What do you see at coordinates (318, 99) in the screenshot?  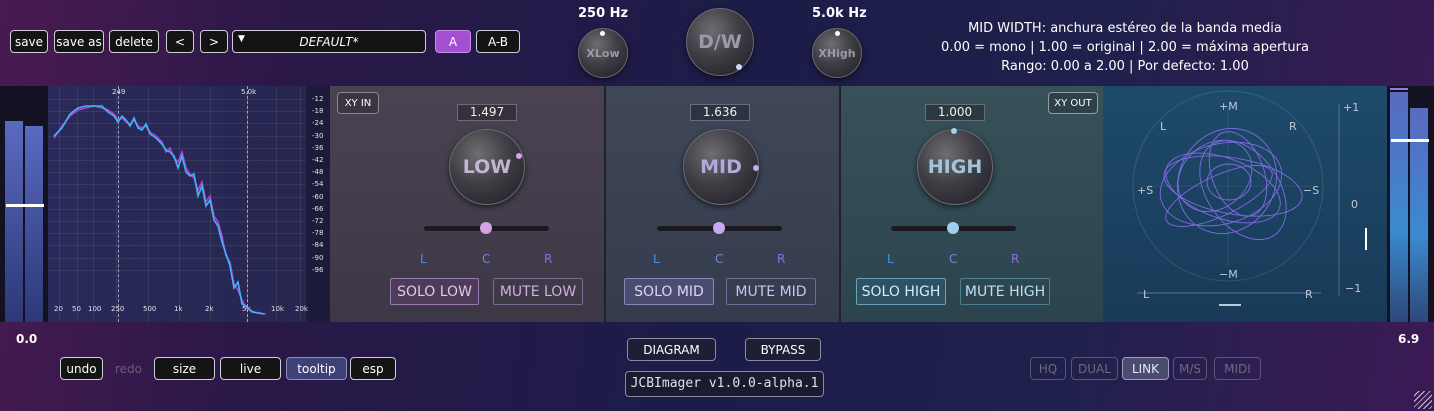 I see `spectrum-db-tick: -12` at bounding box center [318, 99].